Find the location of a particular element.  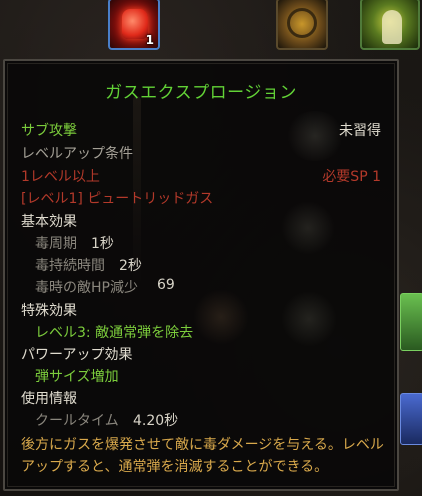

special-effect: レベル3: 敵通常弾を除去 is located at coordinates (114, 333).